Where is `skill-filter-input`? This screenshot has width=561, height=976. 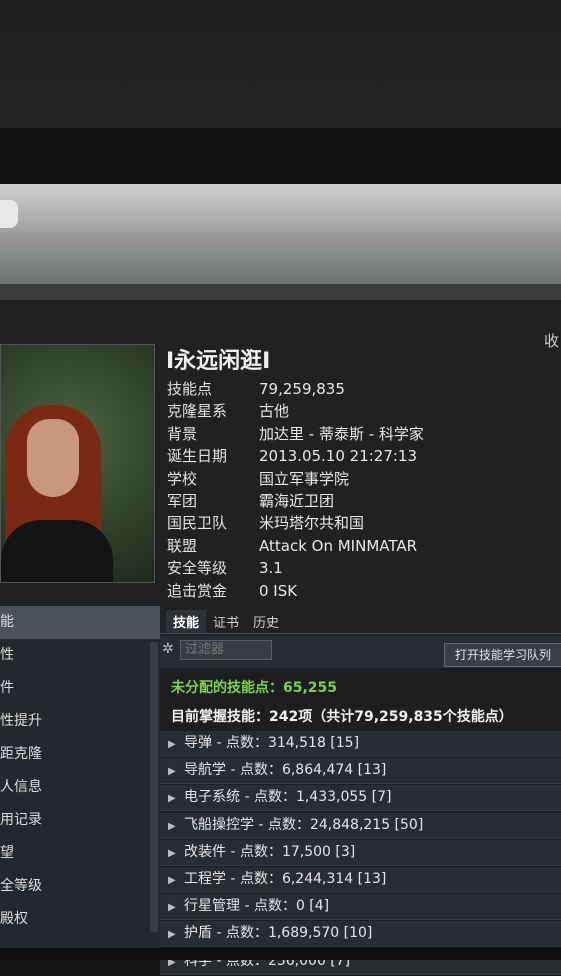 skill-filter-input is located at coordinates (226, 650).